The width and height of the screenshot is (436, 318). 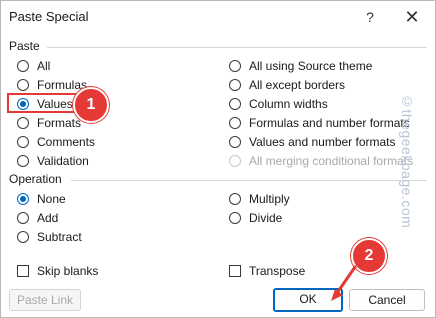 I want to click on radio-paste-formulas-number-formats: Formulas and number formats, so click(x=319, y=123).